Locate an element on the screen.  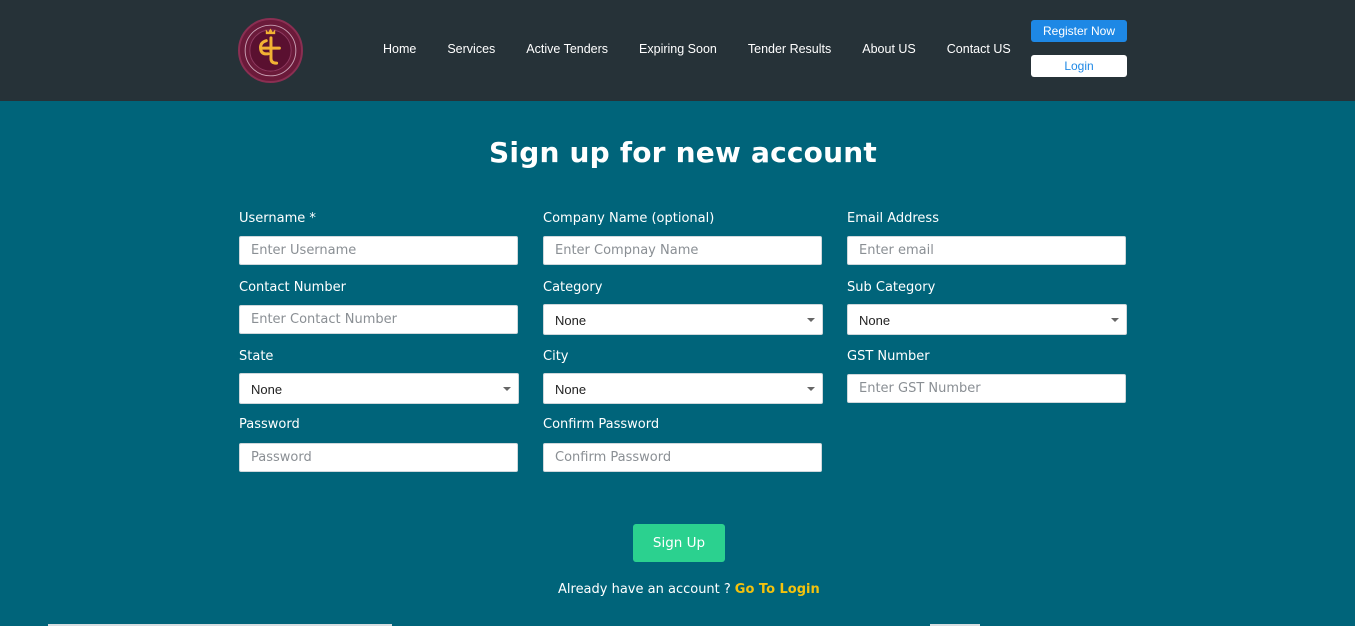
nav-active-tenders: Active Tenders is located at coordinates (567, 49).